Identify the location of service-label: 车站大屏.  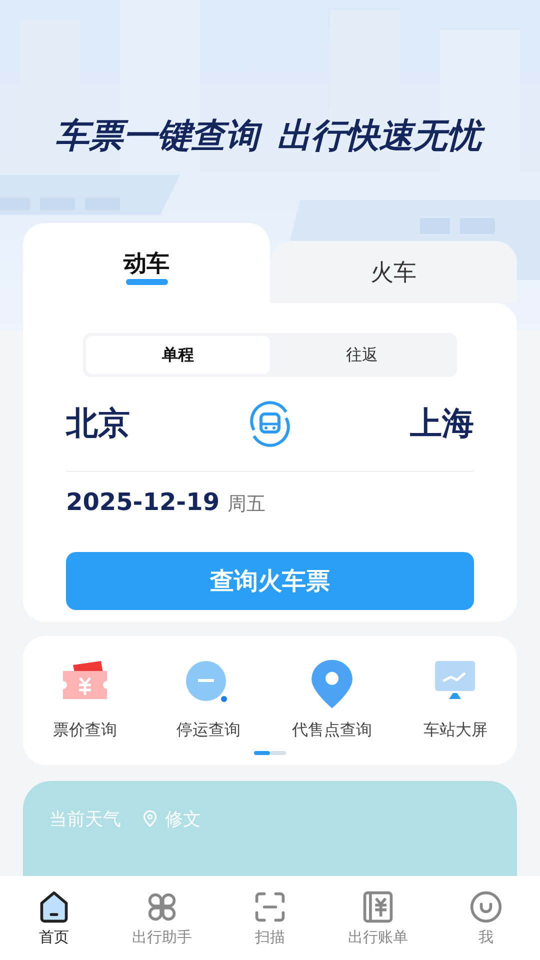
(455, 730).